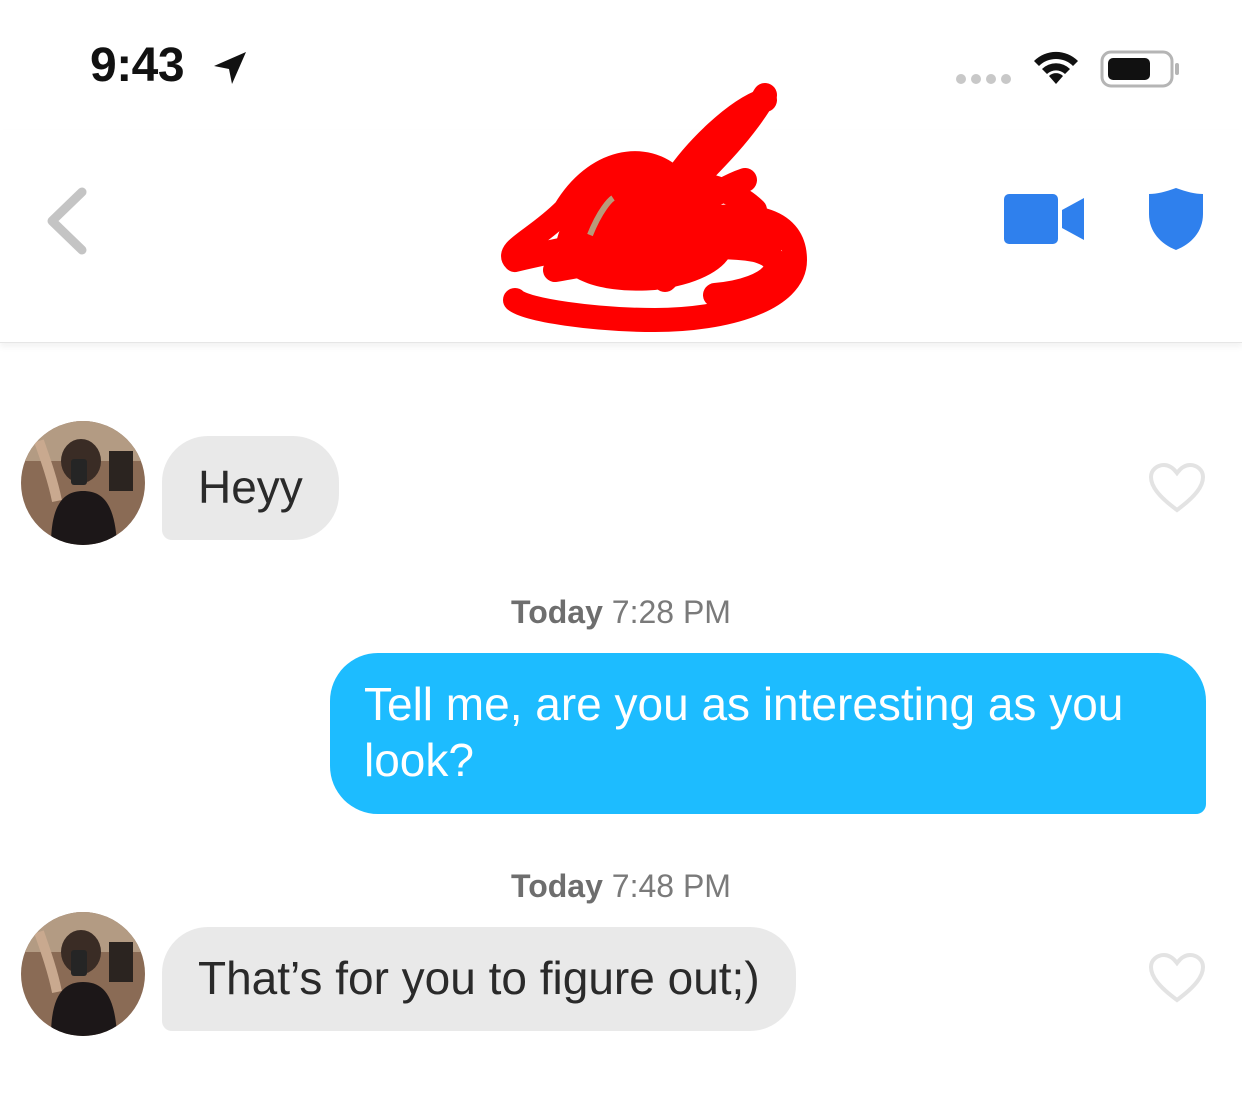 Image resolution: width=1242 pixels, height=1100 pixels. What do you see at coordinates (1045, 220) in the screenshot?
I see `video-camera-icon` at bounding box center [1045, 220].